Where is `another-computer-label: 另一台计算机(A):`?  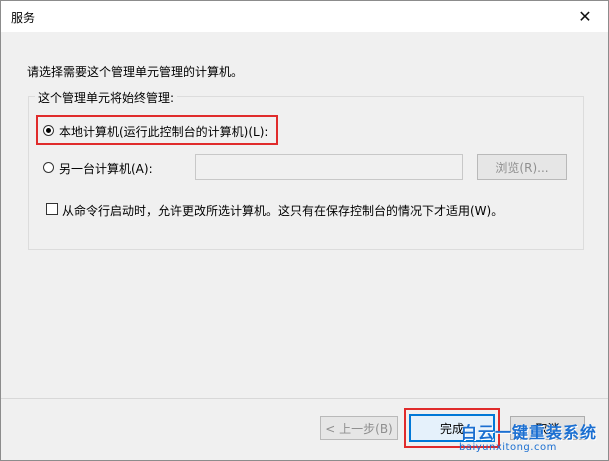
another-computer-label: 另一台计算机(A): is located at coordinates (106, 169).